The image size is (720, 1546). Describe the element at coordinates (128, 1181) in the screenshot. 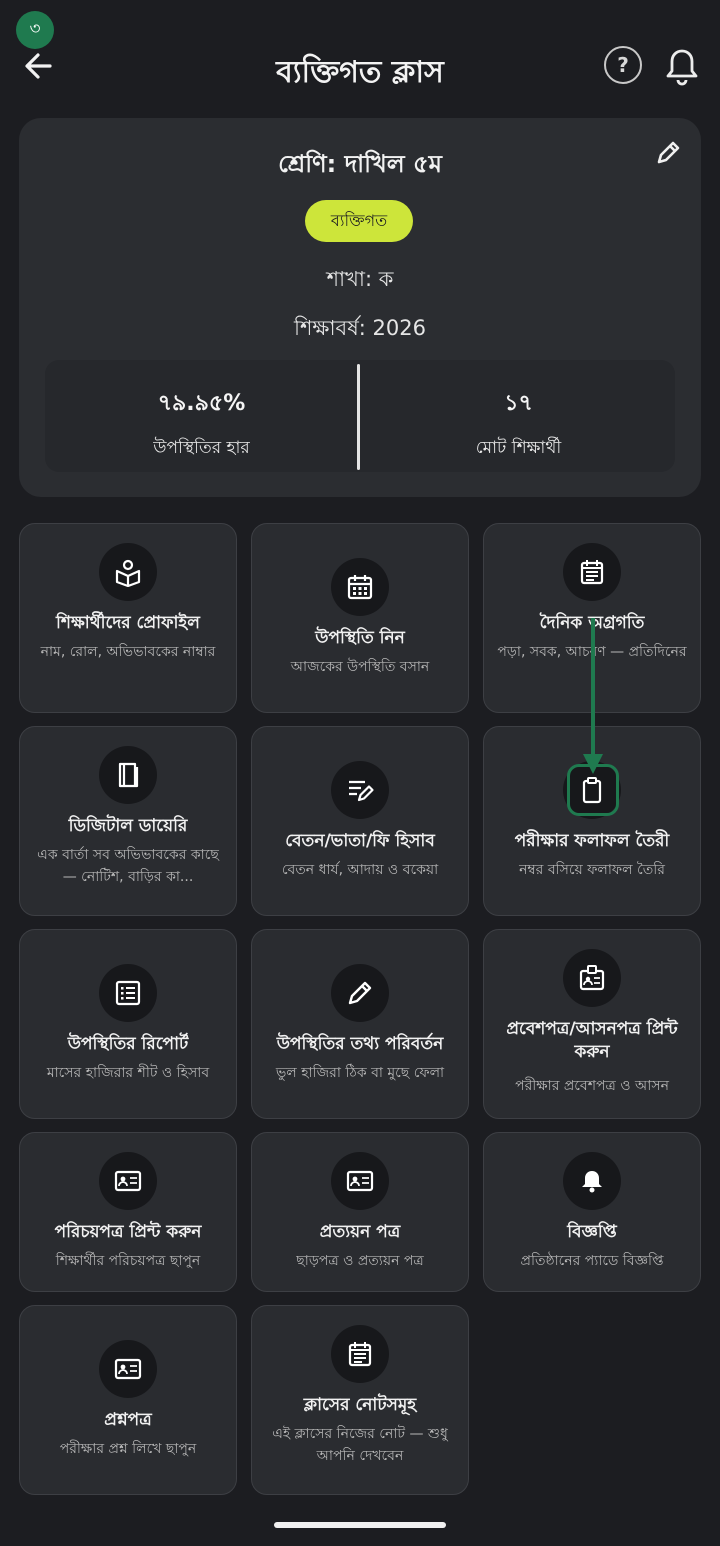

I see `id-card-icon` at that location.